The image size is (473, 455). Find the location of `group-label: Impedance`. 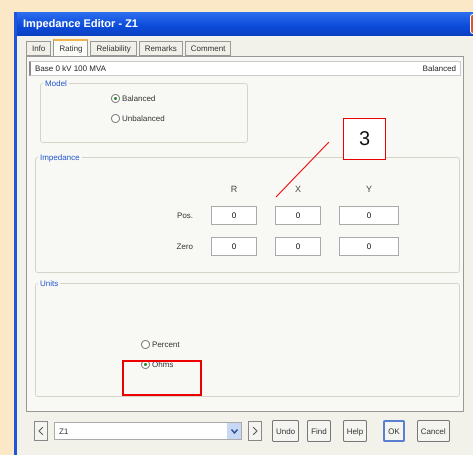

group-label: Impedance is located at coordinates (60, 157).